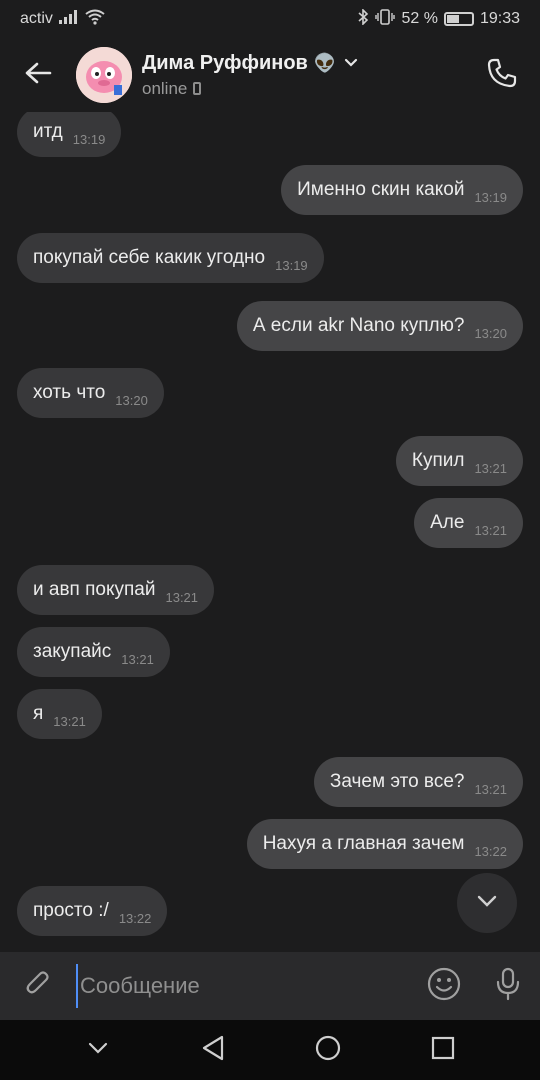 Image resolution: width=540 pixels, height=1080 pixels. I want to click on call-button, so click(502, 75).